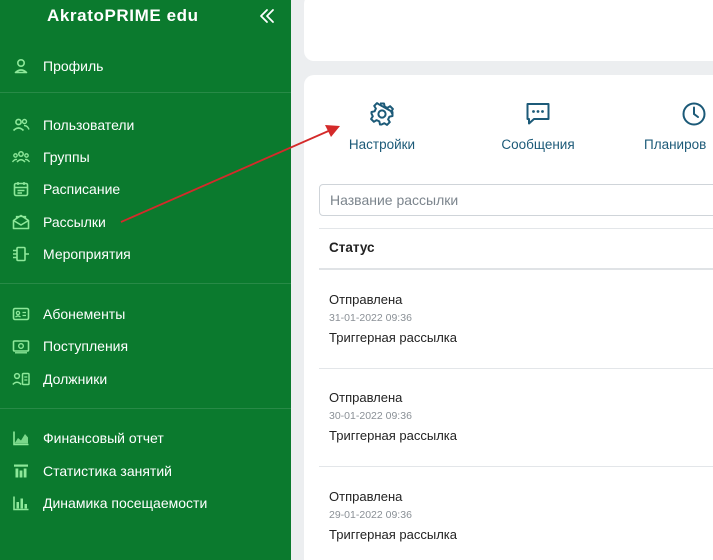 Image resolution: width=713 pixels, height=560 pixels. What do you see at coordinates (538, 126) in the screenshot?
I see `tab-messages: Сообщения` at bounding box center [538, 126].